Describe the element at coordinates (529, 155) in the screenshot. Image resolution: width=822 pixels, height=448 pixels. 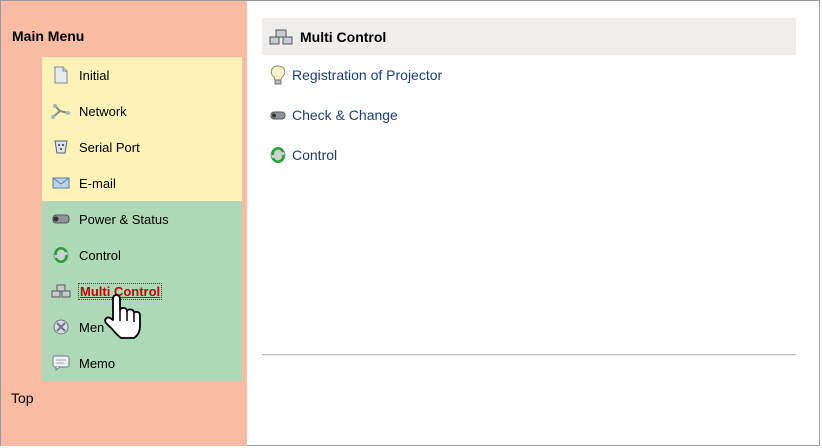
I see `control-link: Control` at that location.